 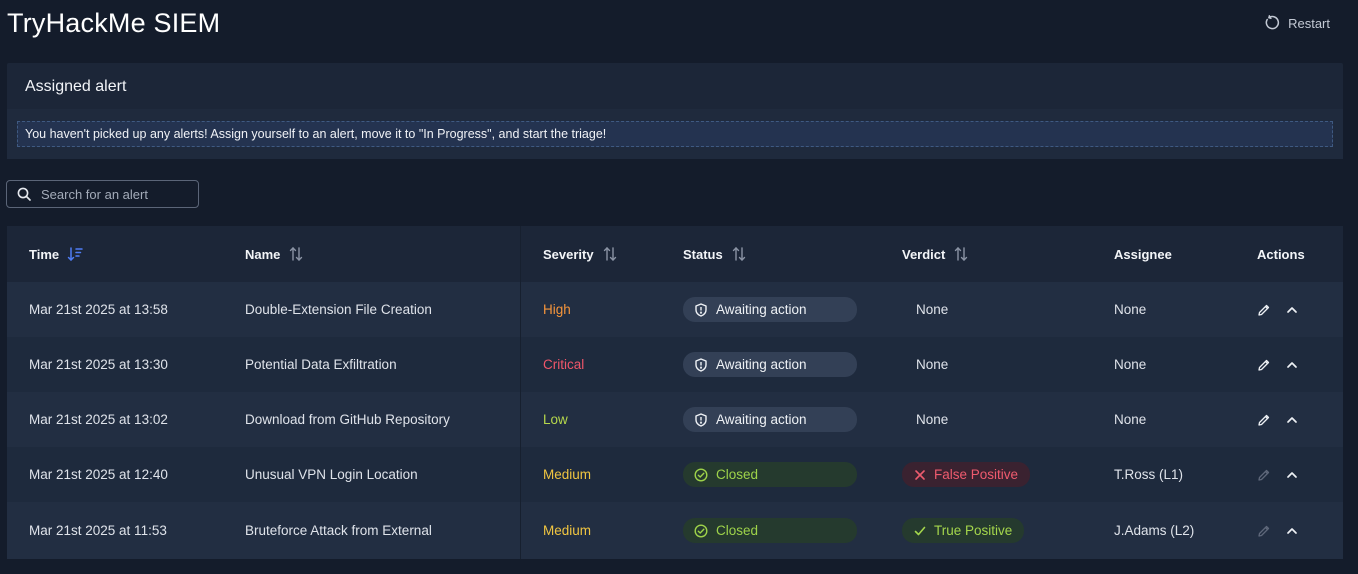 What do you see at coordinates (520, 392) in the screenshot?
I see `column-divider` at bounding box center [520, 392].